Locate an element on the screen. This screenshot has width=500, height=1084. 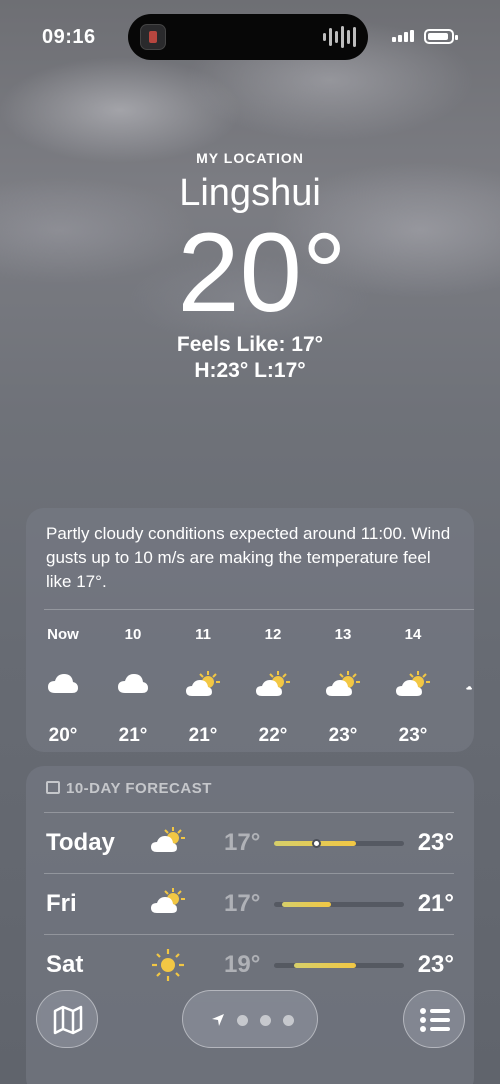
forecast-row: Fri 17° 21° is located at coordinates (250, 904).